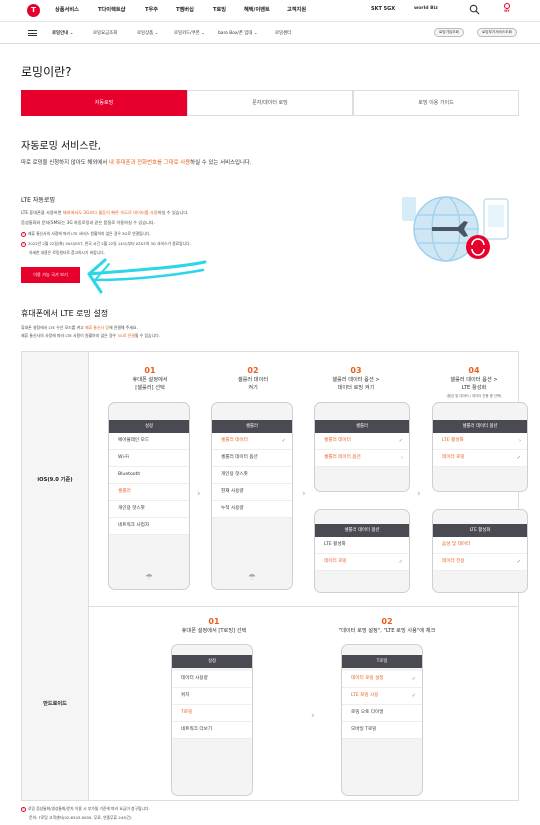 The height and width of the screenshot is (825, 540). What do you see at coordinates (32, 33) in the screenshot?
I see `hamburger-icon` at bounding box center [32, 33].